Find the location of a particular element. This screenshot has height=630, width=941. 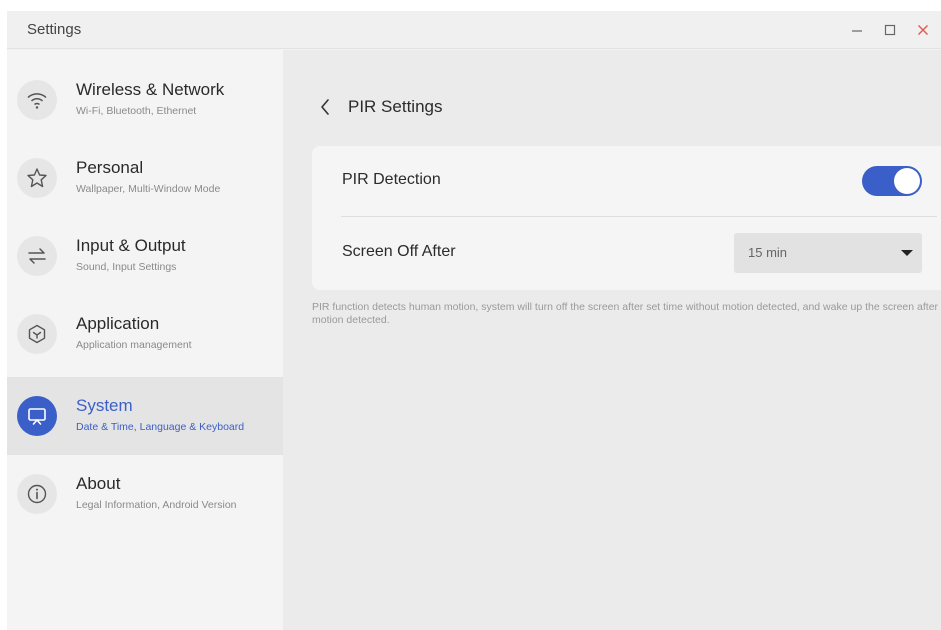

maximize-button is located at coordinates (890, 30).